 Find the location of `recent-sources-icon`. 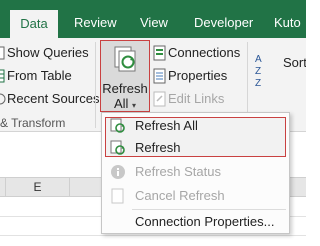

recent-sources-icon is located at coordinates (3, 99).